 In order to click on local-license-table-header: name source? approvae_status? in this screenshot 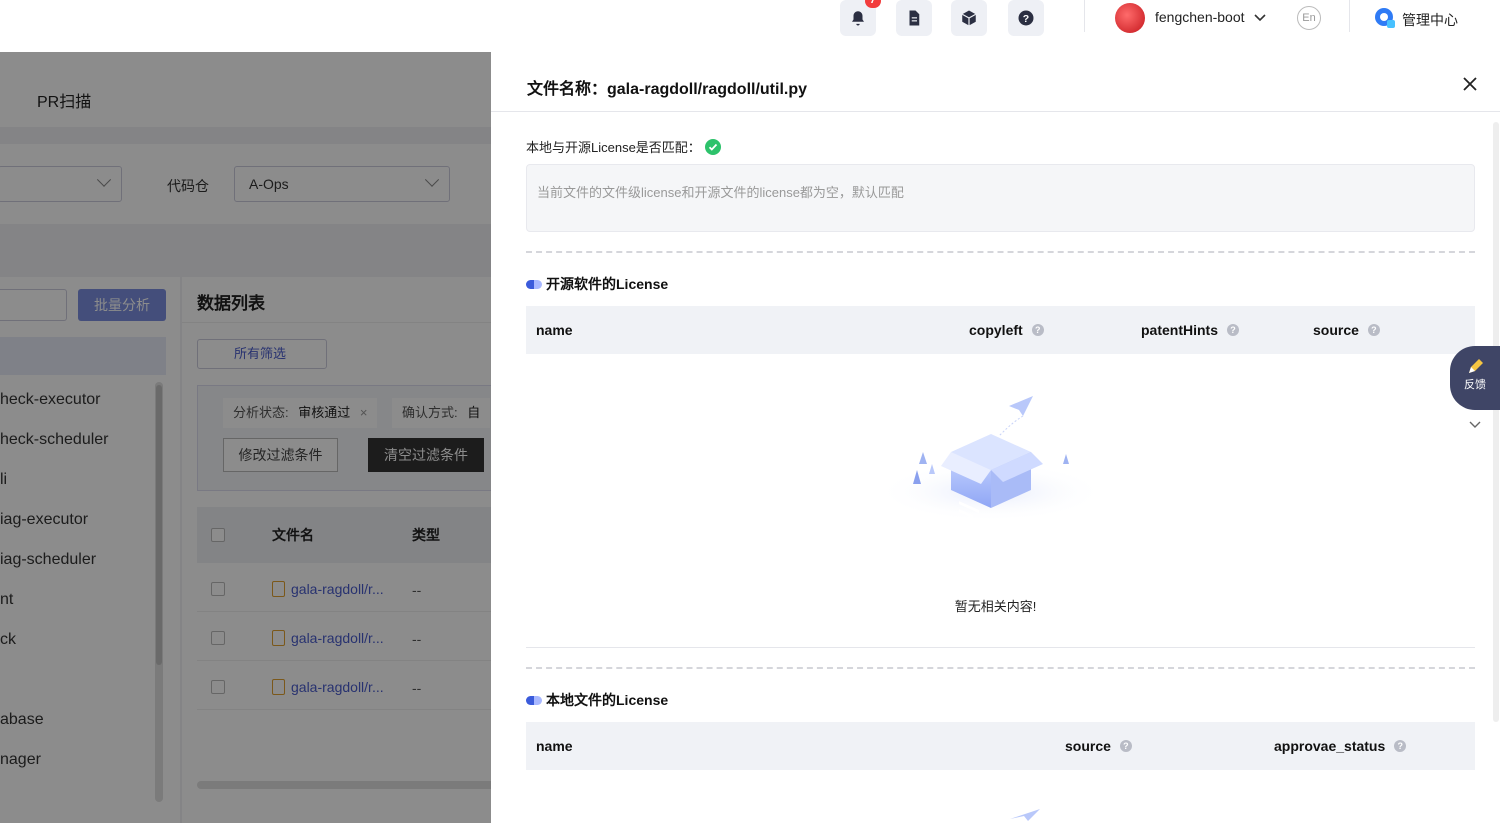, I will do `click(1000, 746)`.